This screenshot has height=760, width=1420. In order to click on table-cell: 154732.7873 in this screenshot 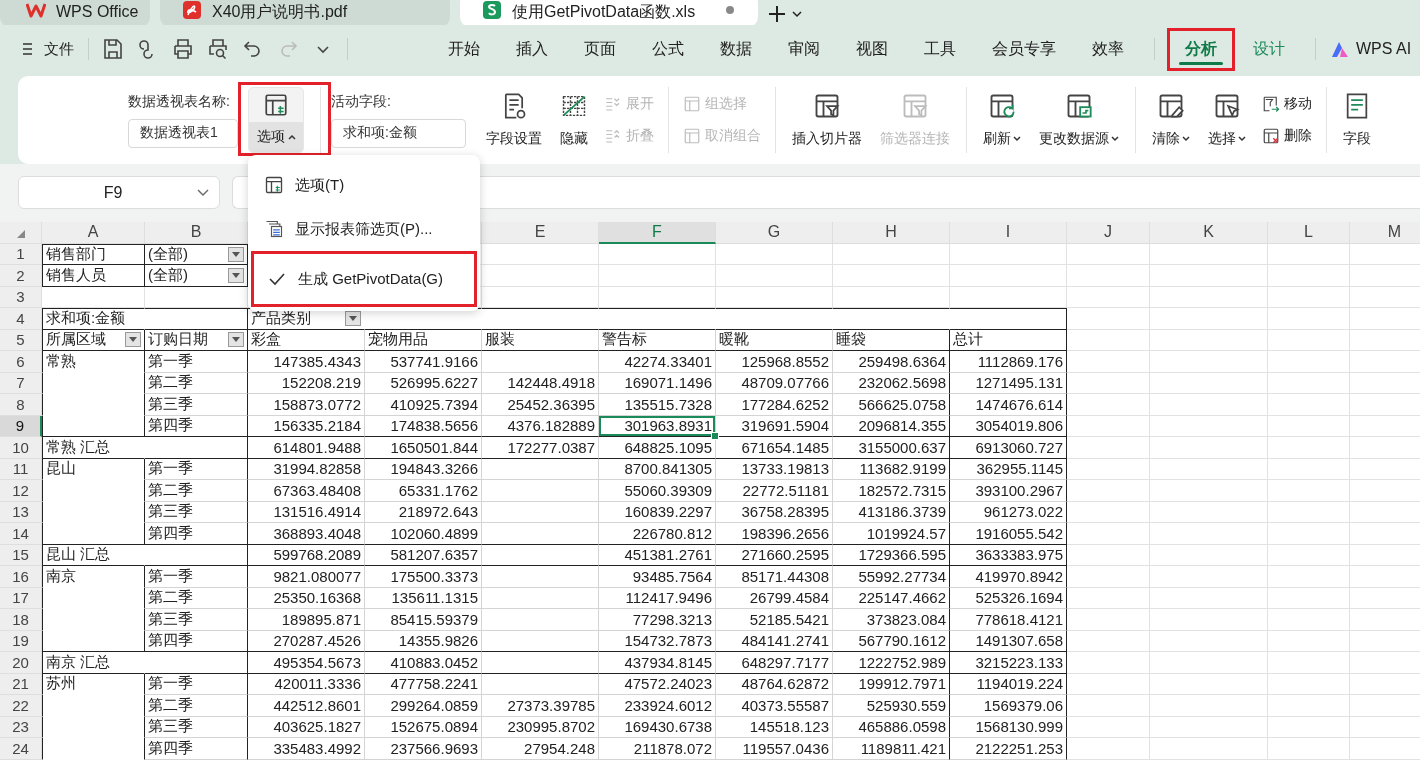, I will do `click(657, 641)`.